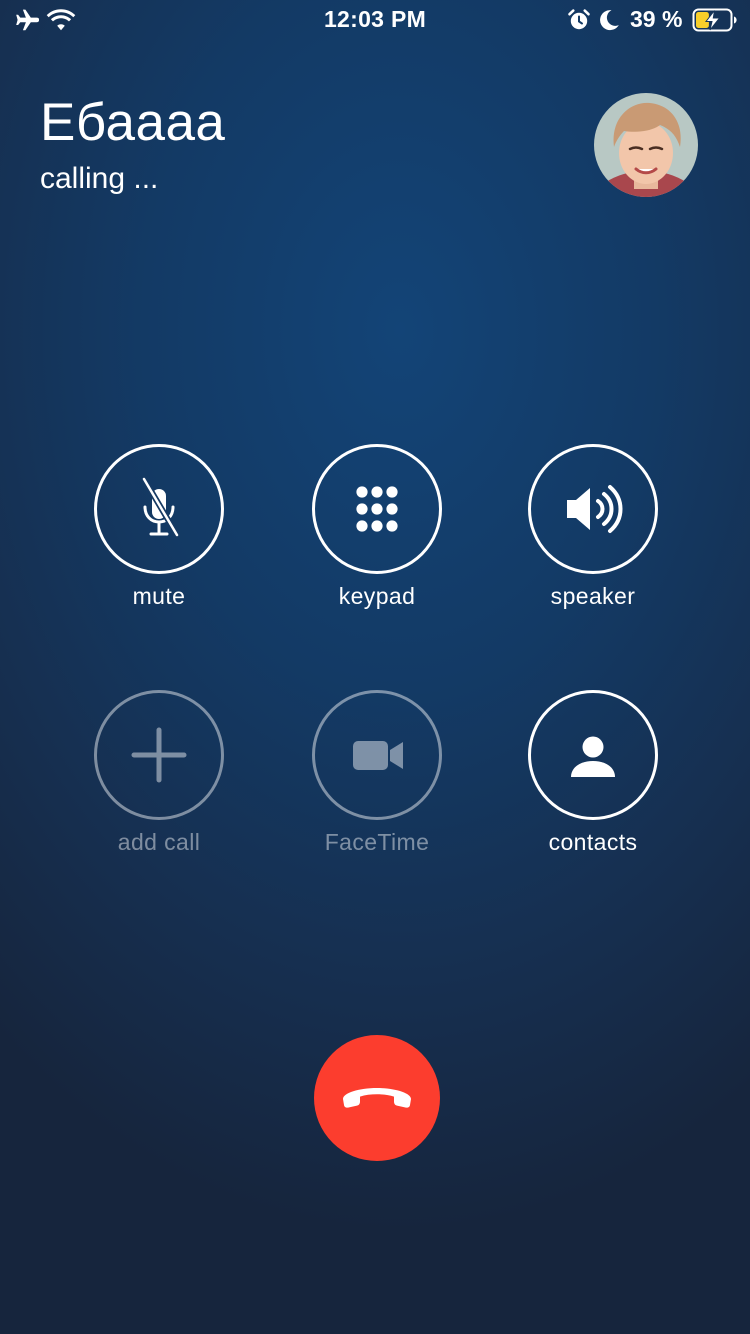 The height and width of the screenshot is (1334, 750). Describe the element at coordinates (159, 755) in the screenshot. I see `plus-icon` at that location.